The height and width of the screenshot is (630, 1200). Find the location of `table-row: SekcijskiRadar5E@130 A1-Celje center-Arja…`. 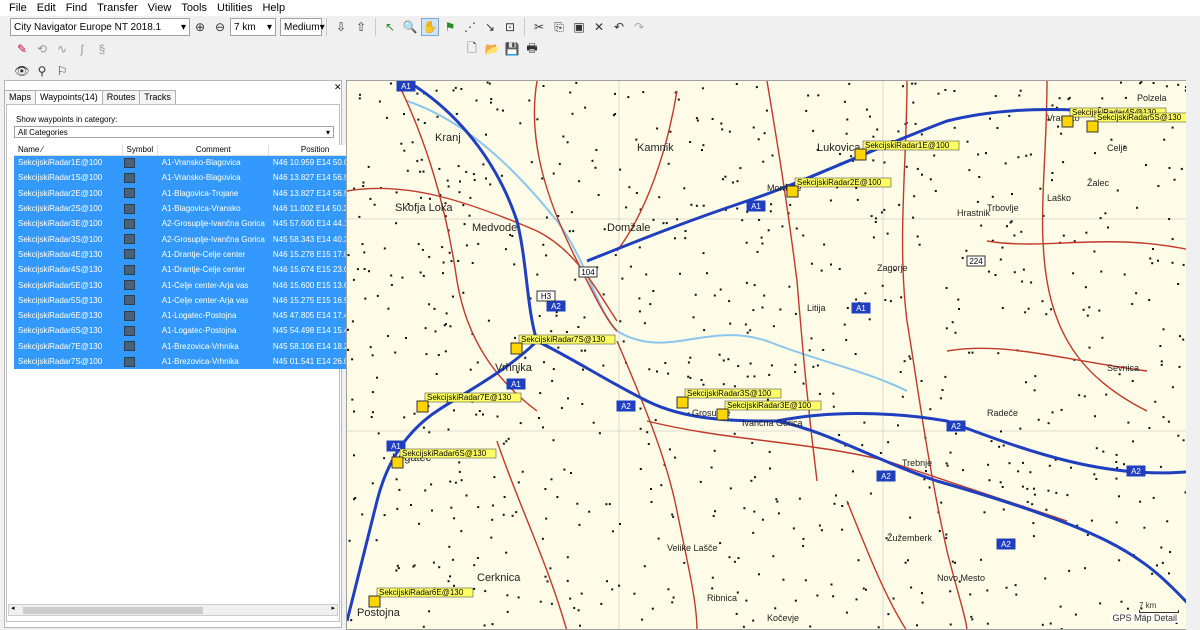

table-row: SekcijskiRadar5E@130 A1-Celje center-Arja… is located at coordinates (188, 285).